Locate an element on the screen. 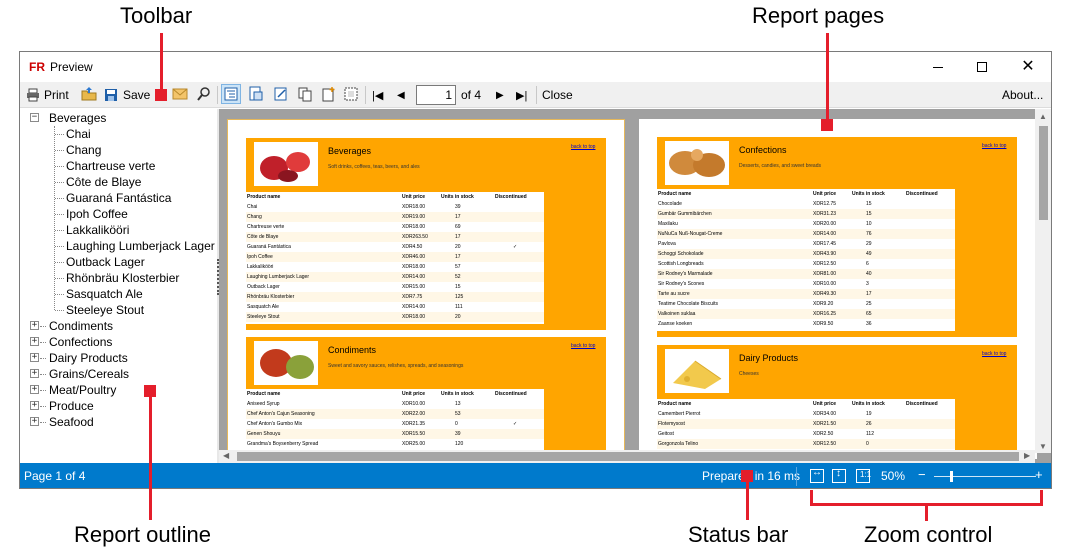 The height and width of the screenshot is (553, 1076). outline-child-item: Chang is located at coordinates (83, 150).